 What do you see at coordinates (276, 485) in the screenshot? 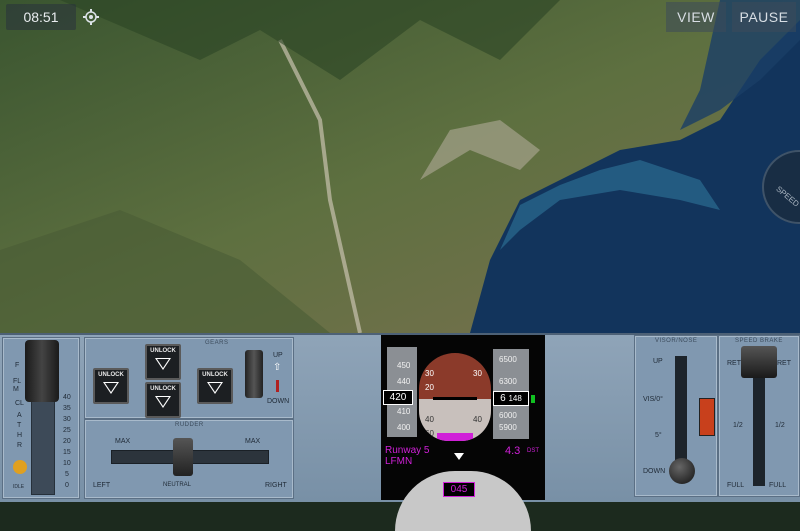
I see `rudder-right-label: RIGHT` at bounding box center [276, 485].